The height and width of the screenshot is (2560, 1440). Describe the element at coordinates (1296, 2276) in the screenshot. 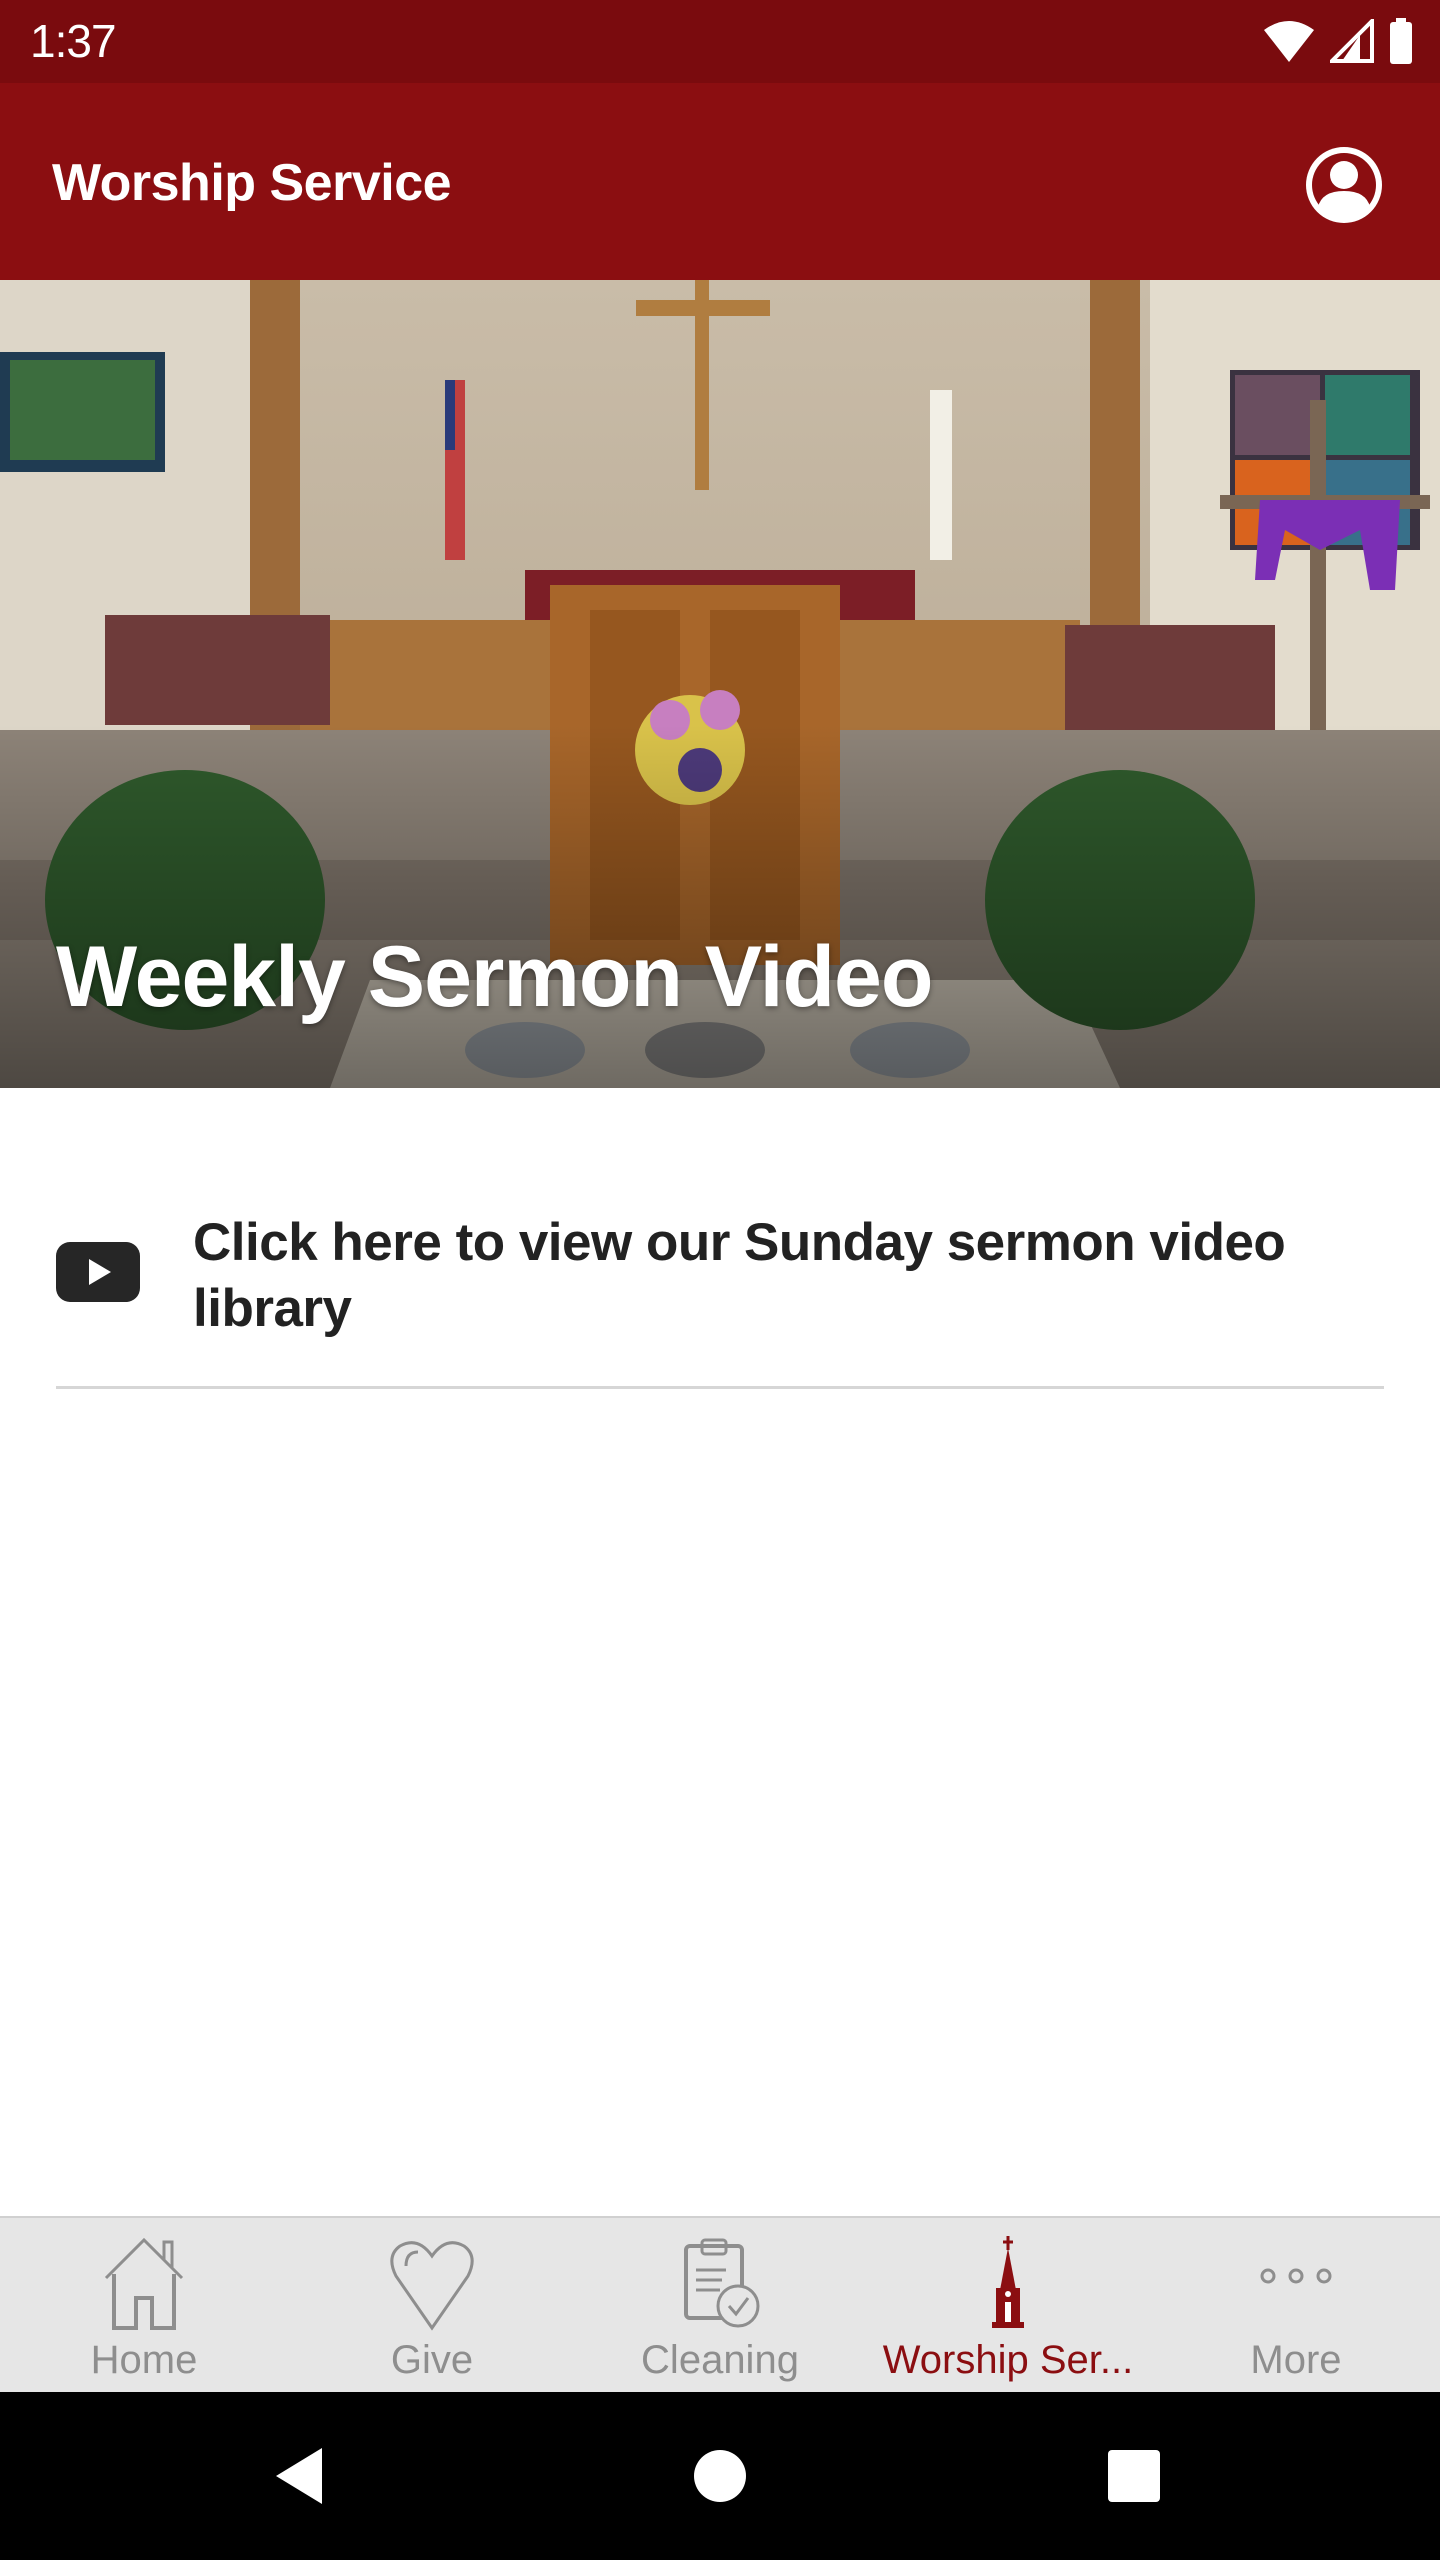

I see `more-dots-icon` at that location.